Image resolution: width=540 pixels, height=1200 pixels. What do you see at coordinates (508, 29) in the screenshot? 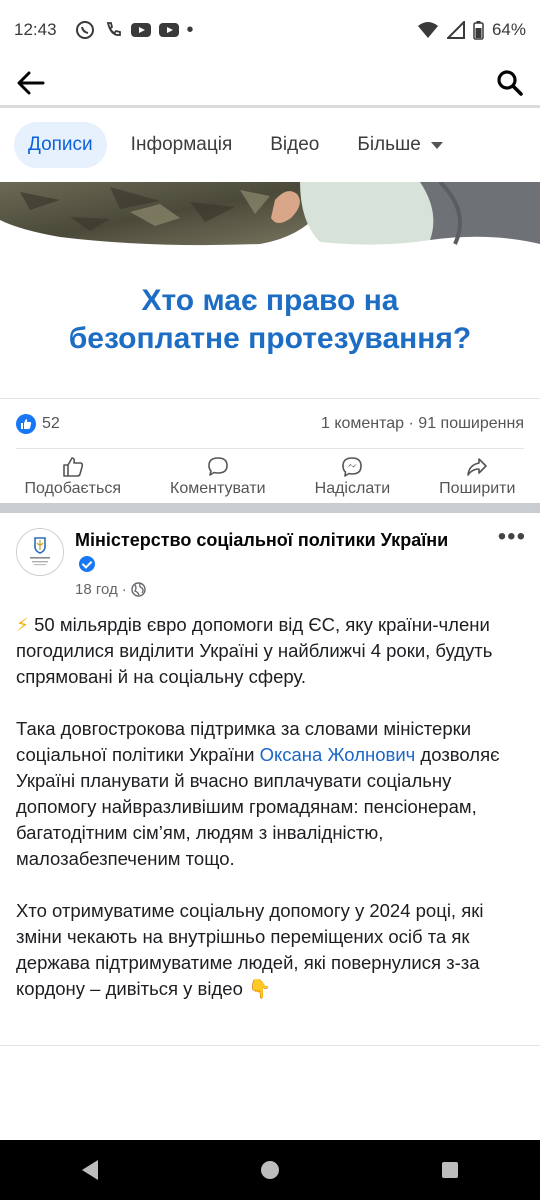
I see `battery-percent: 64%` at bounding box center [508, 29].